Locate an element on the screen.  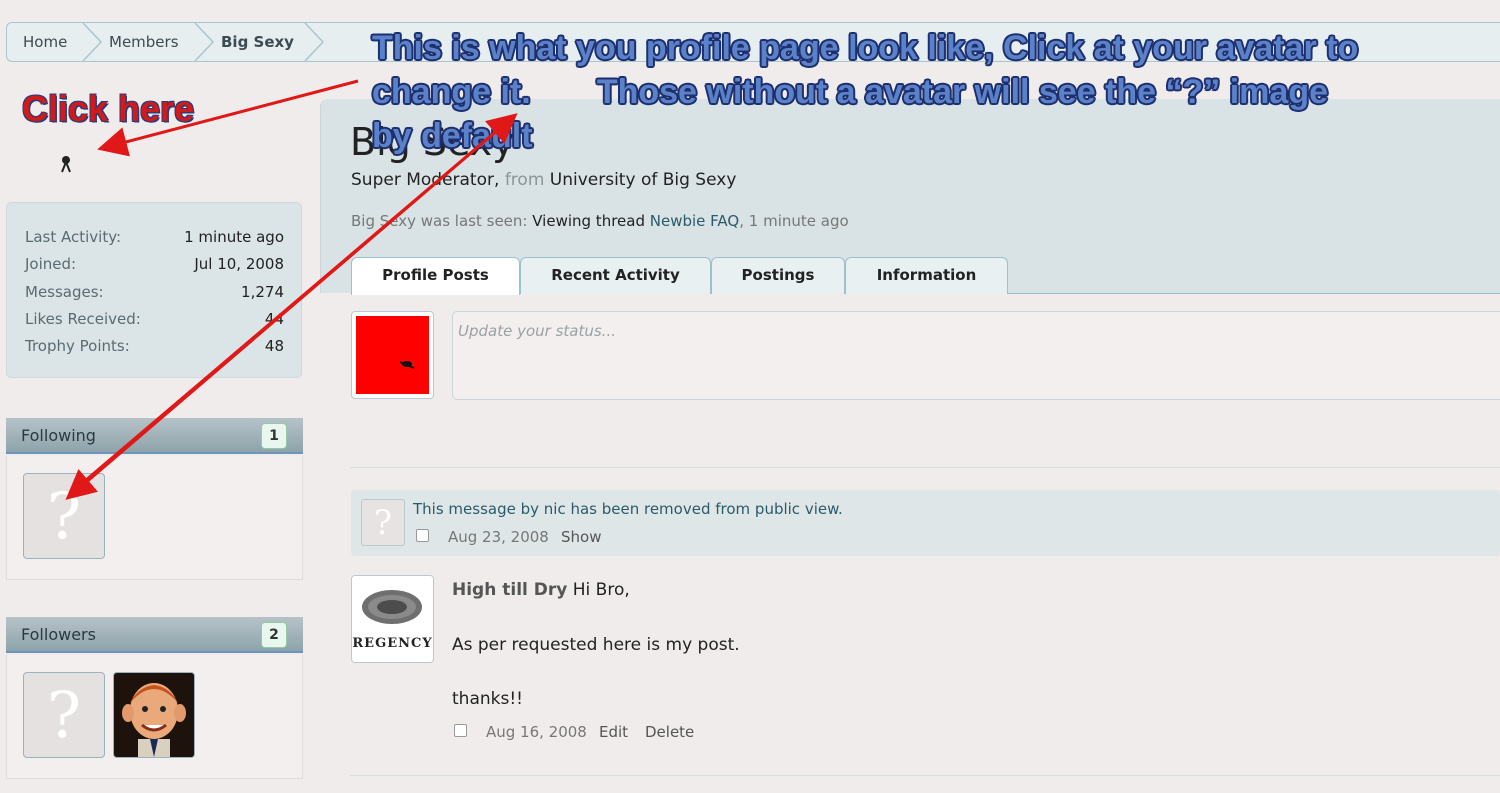
arrow-to-avatar is located at coordinates (228, 118).